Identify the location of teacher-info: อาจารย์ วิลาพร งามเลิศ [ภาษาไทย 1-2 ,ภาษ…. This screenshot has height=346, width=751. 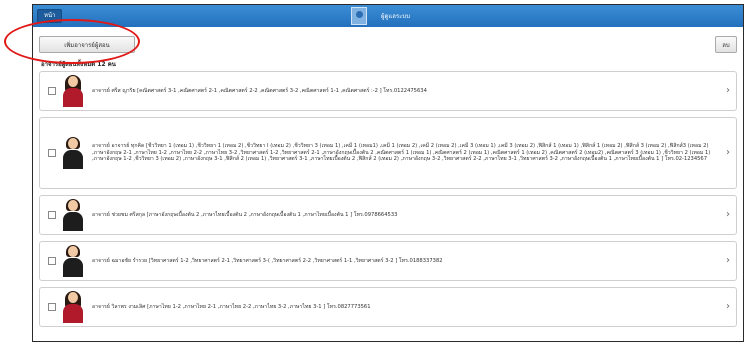
(231, 306).